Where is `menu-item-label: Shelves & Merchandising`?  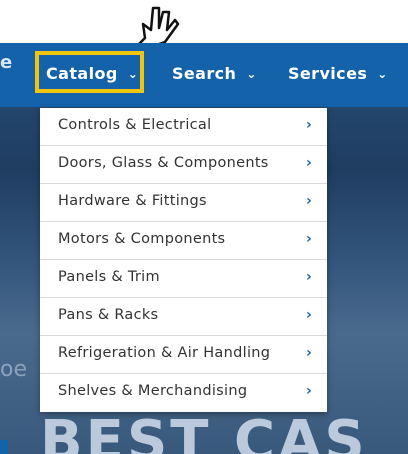 menu-item-label: Shelves & Merchandising is located at coordinates (153, 391).